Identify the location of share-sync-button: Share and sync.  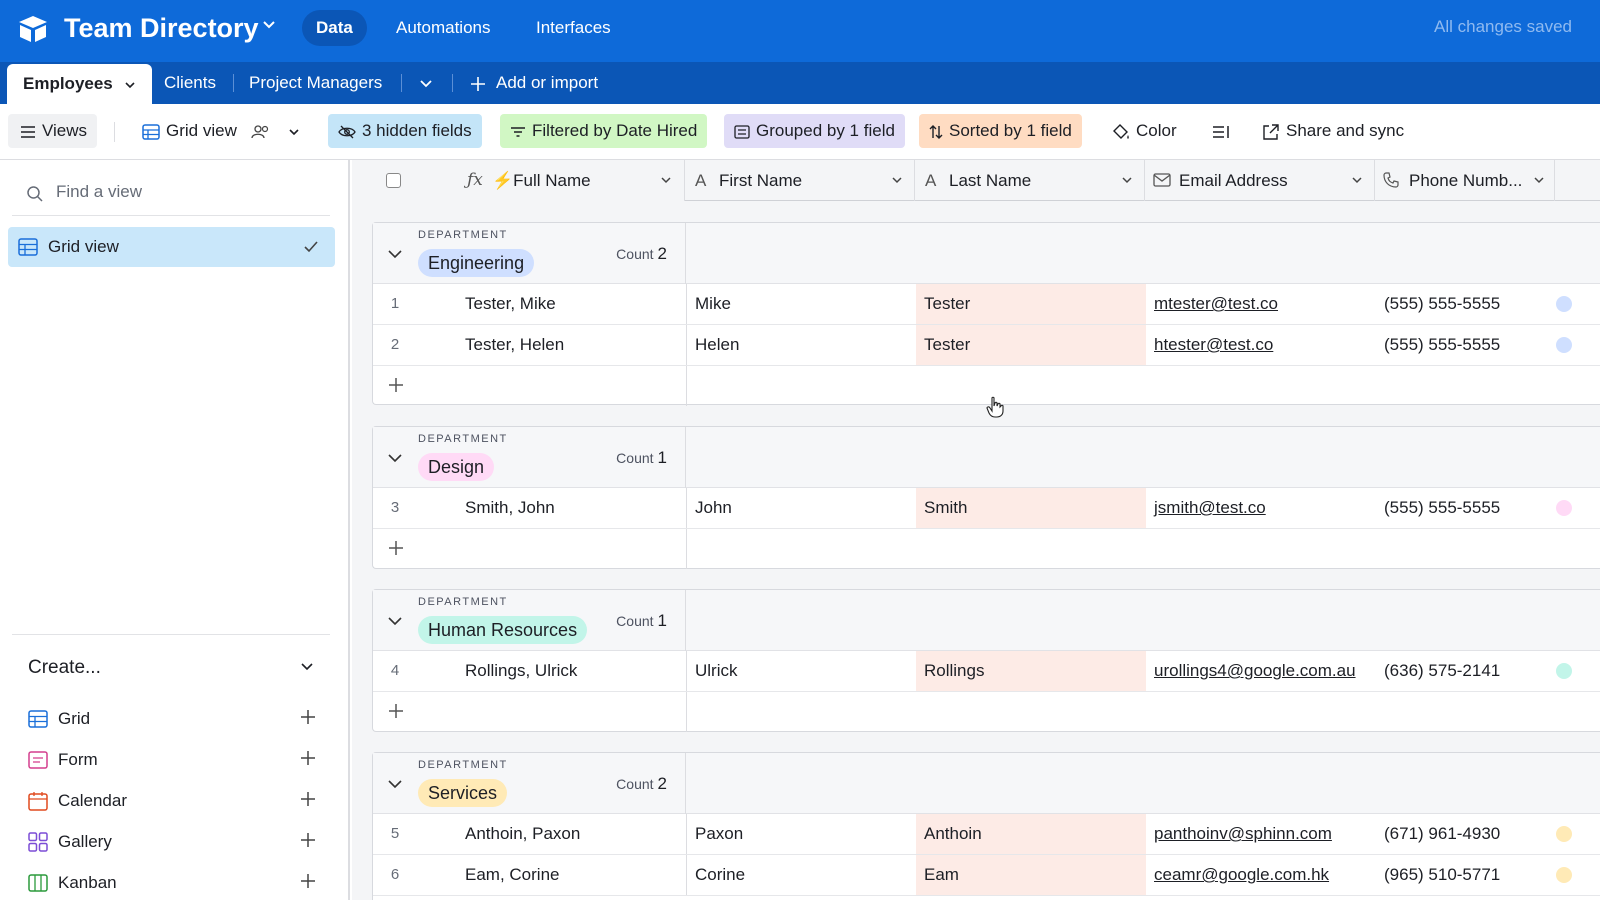
(1333, 131).